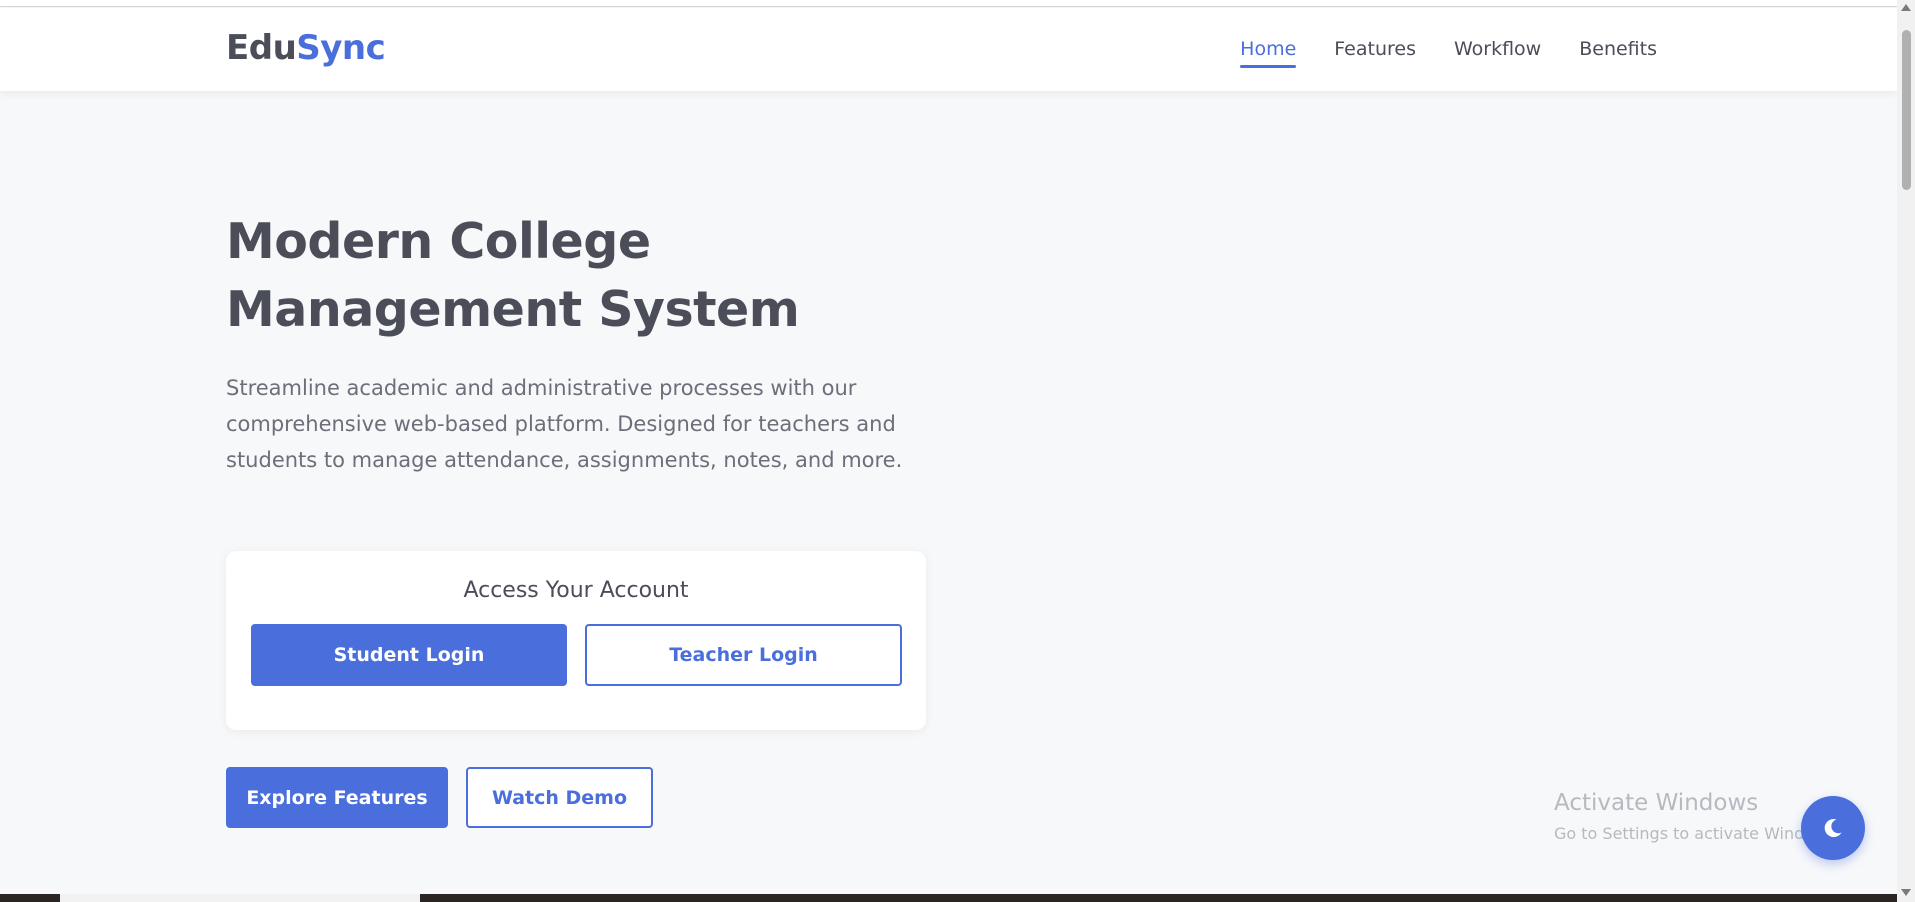 This screenshot has height=902, width=1915. Describe the element at coordinates (1906, 892) in the screenshot. I see `scroll-down-arrow-icon` at that location.